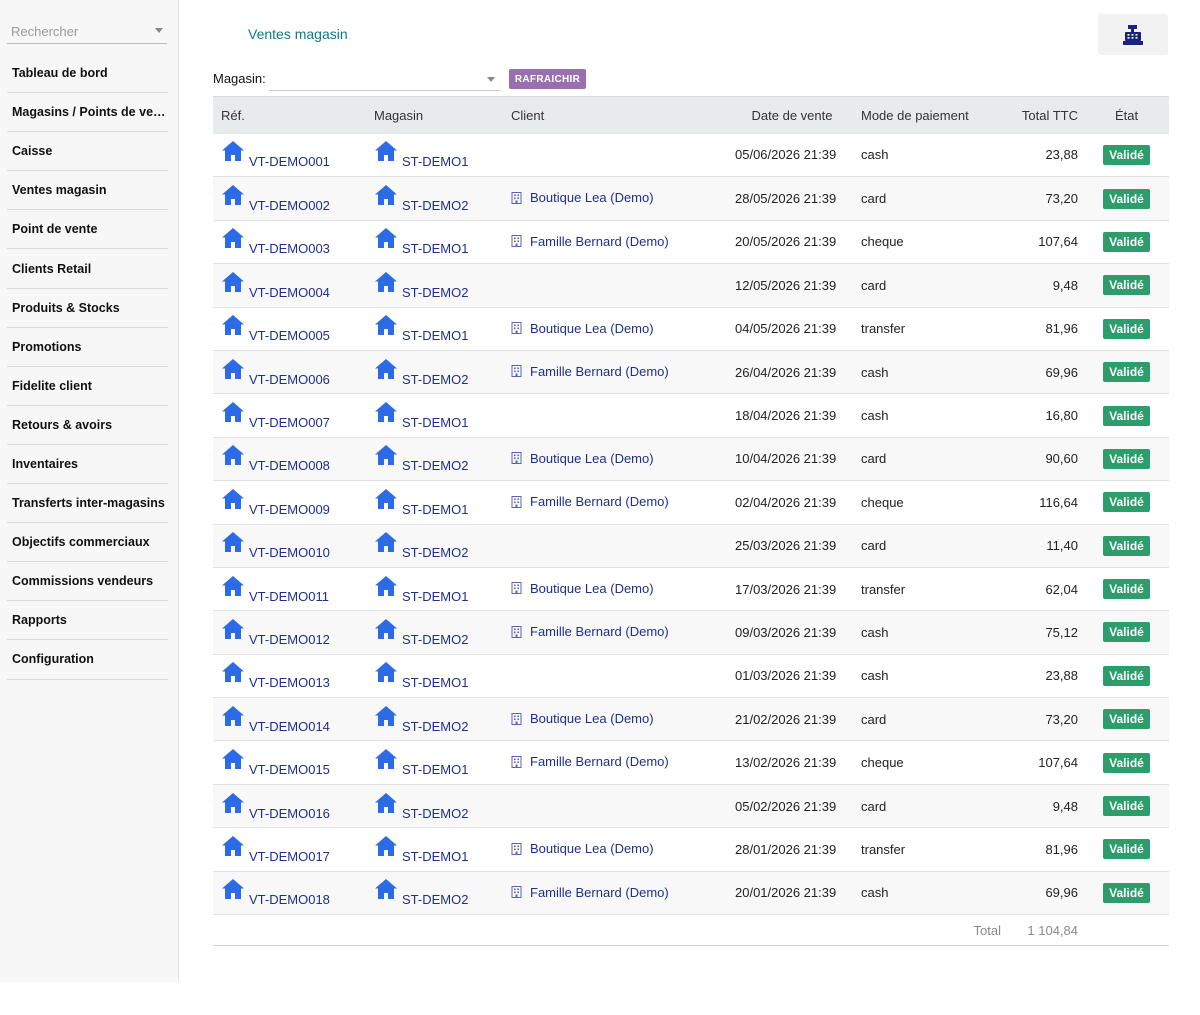 Image resolution: width=1200 pixels, height=1015 pixels. Describe the element at coordinates (289, 813) in the screenshot. I see `sale-ref: VT-DEMO016` at that location.